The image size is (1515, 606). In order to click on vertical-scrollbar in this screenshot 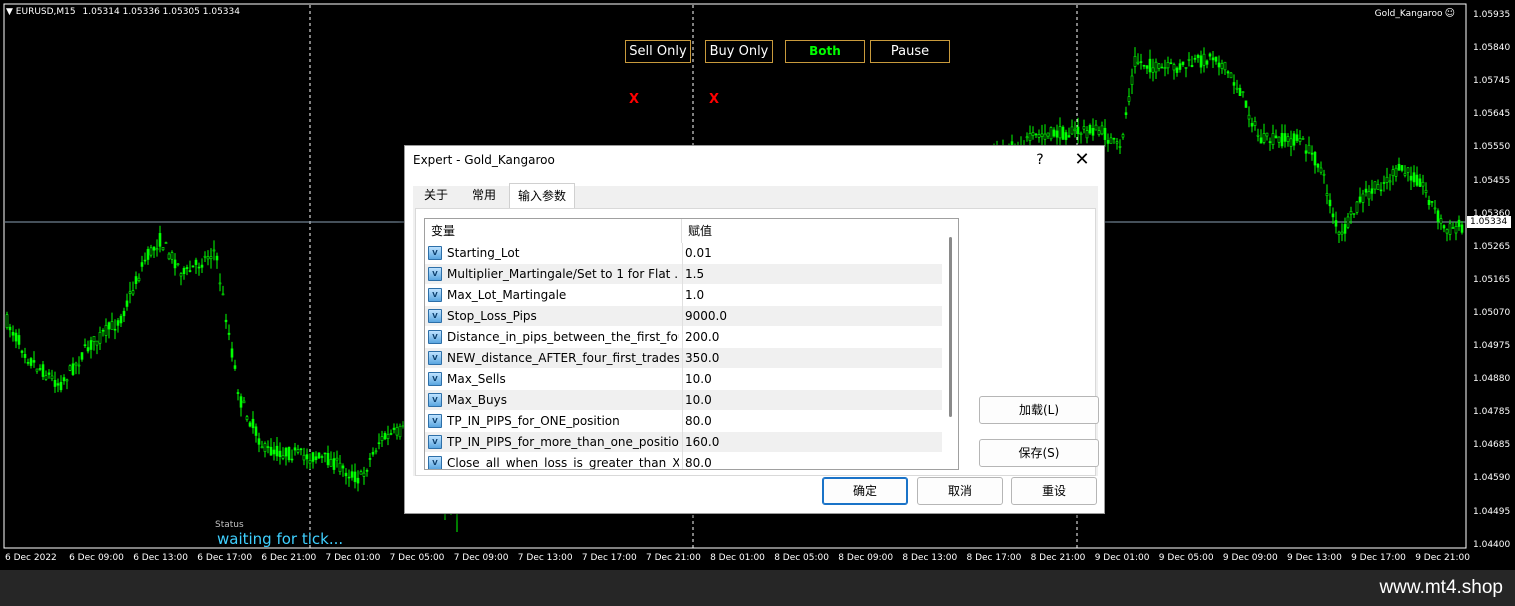, I will do `click(950, 344)`.